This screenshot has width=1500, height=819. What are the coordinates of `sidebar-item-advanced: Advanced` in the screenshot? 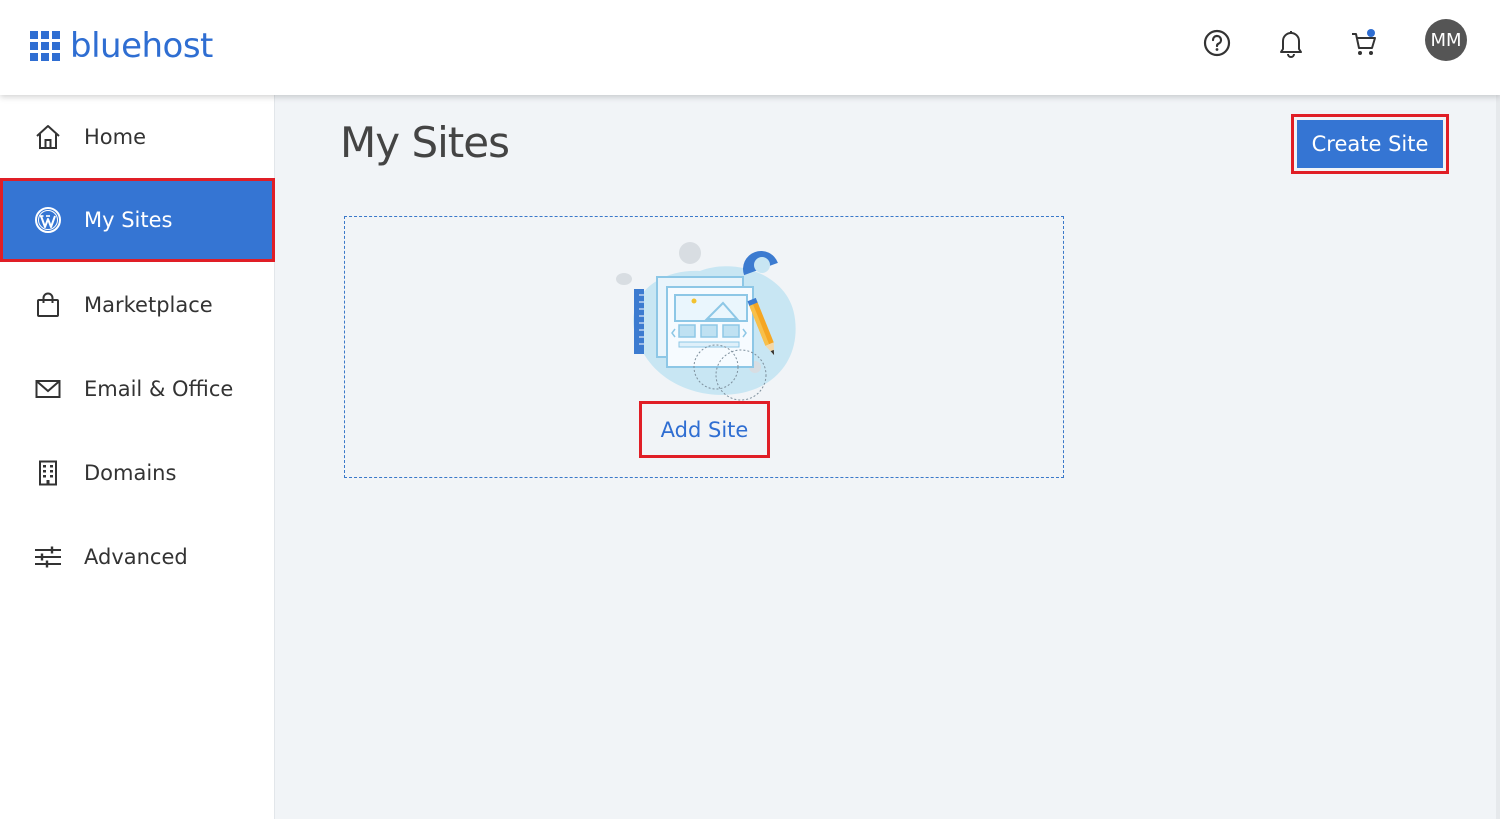 It's located at (137, 557).